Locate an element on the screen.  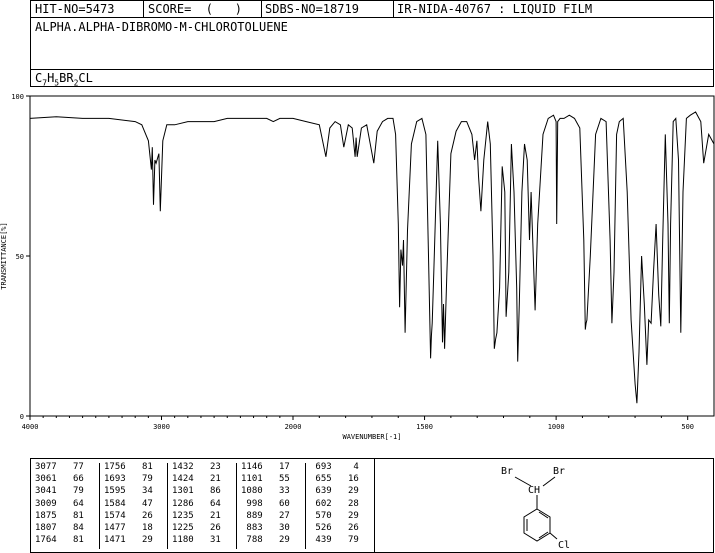
peak-wavenumber: 3041 is located at coordinates (46, 491).